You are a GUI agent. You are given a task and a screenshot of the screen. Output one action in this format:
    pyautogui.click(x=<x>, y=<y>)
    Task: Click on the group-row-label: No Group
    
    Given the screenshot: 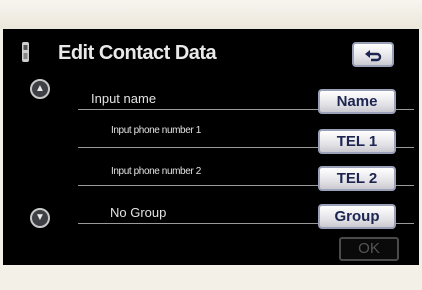 What is the action you would take?
    pyautogui.click(x=138, y=212)
    